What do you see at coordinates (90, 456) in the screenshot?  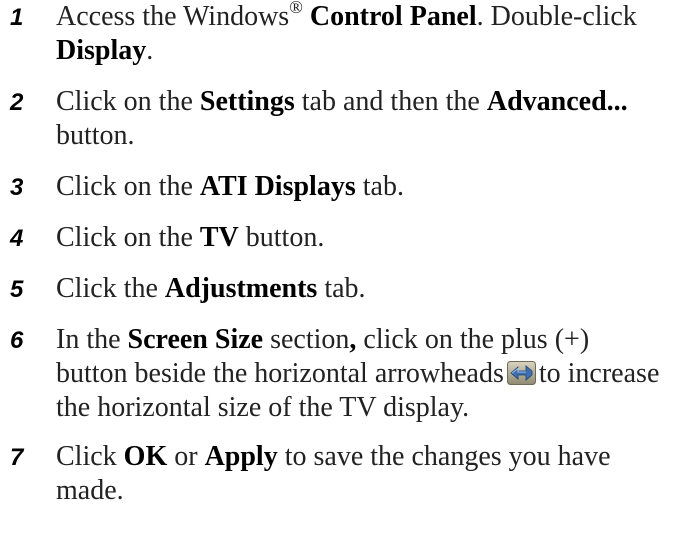 I see `step-text-part: Click` at bounding box center [90, 456].